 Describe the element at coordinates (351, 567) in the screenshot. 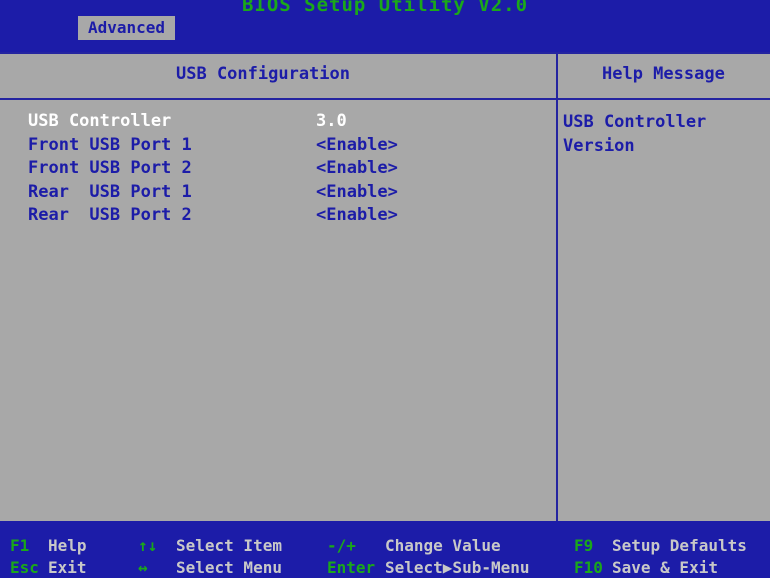

I see `enter-key: Enter` at that location.